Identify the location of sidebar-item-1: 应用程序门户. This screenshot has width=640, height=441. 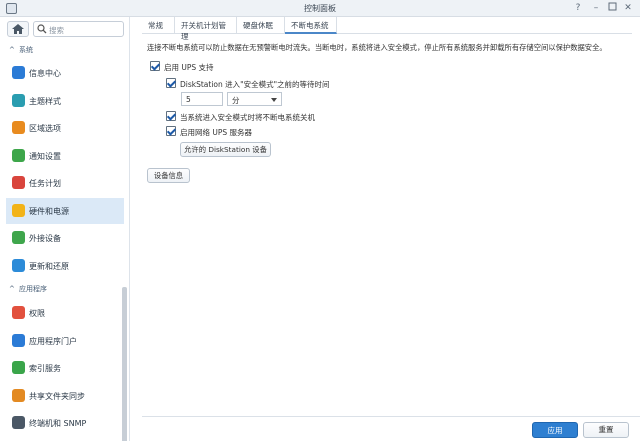
(65, 341).